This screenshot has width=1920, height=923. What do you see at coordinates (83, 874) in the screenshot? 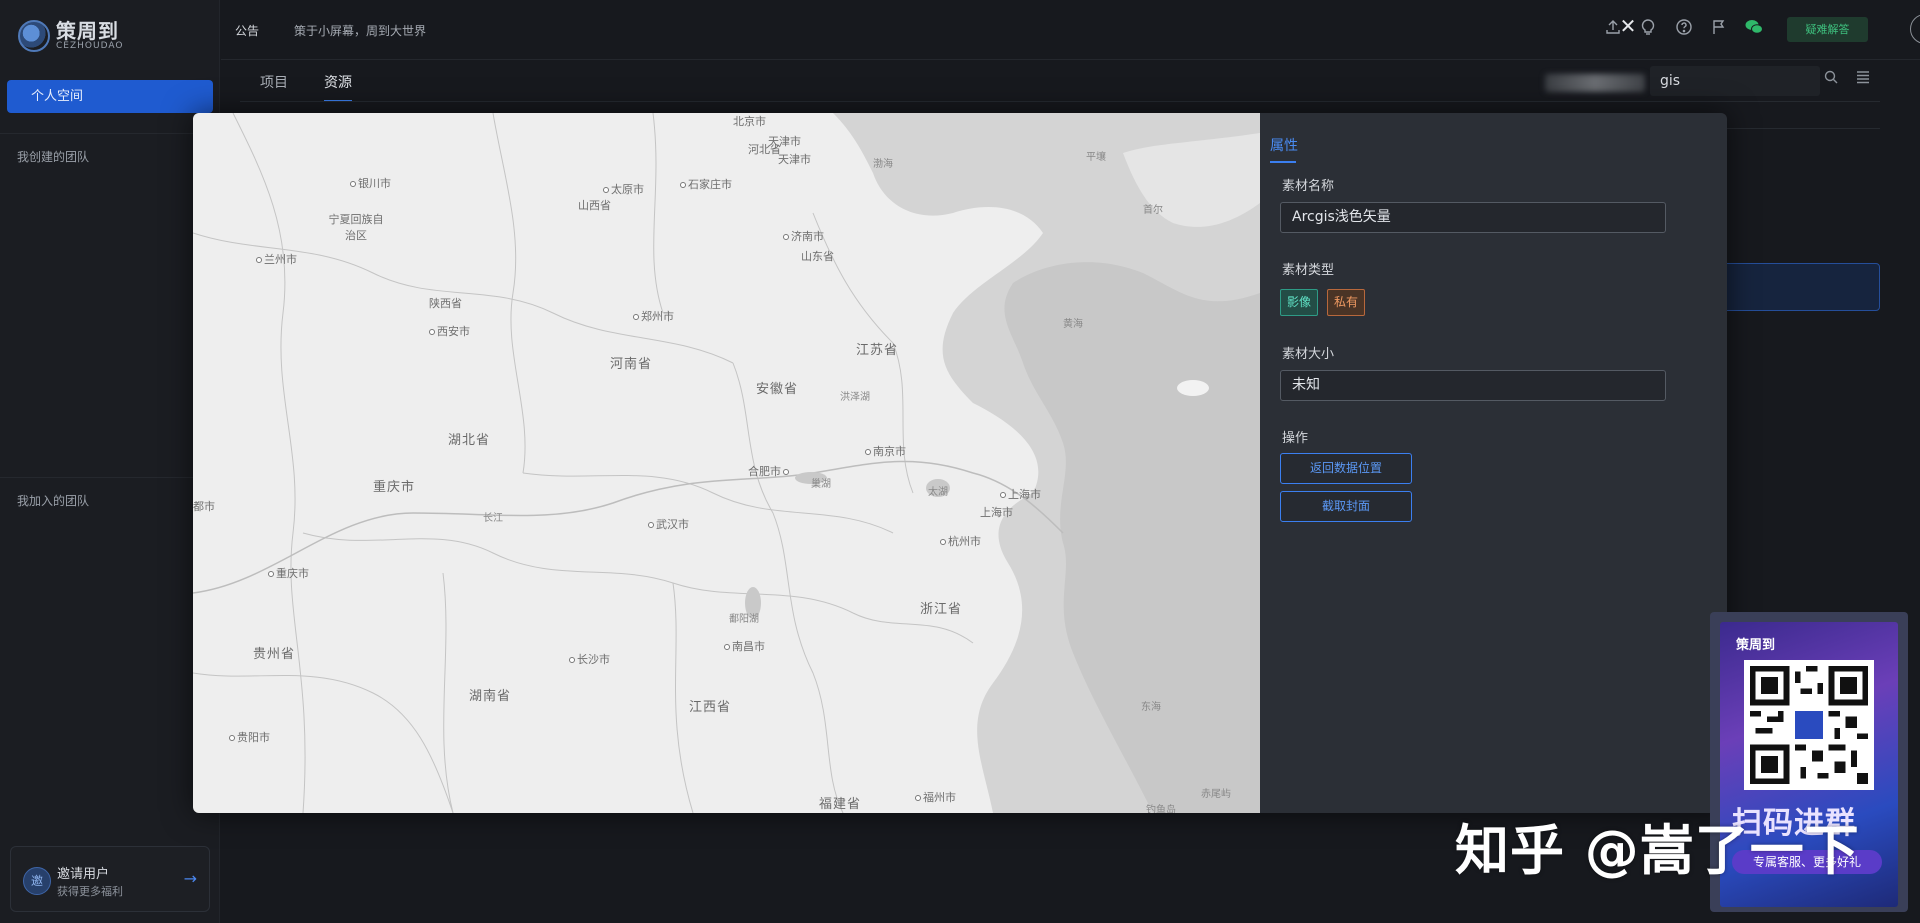
I see `invite-title: 邀请用户` at bounding box center [83, 874].